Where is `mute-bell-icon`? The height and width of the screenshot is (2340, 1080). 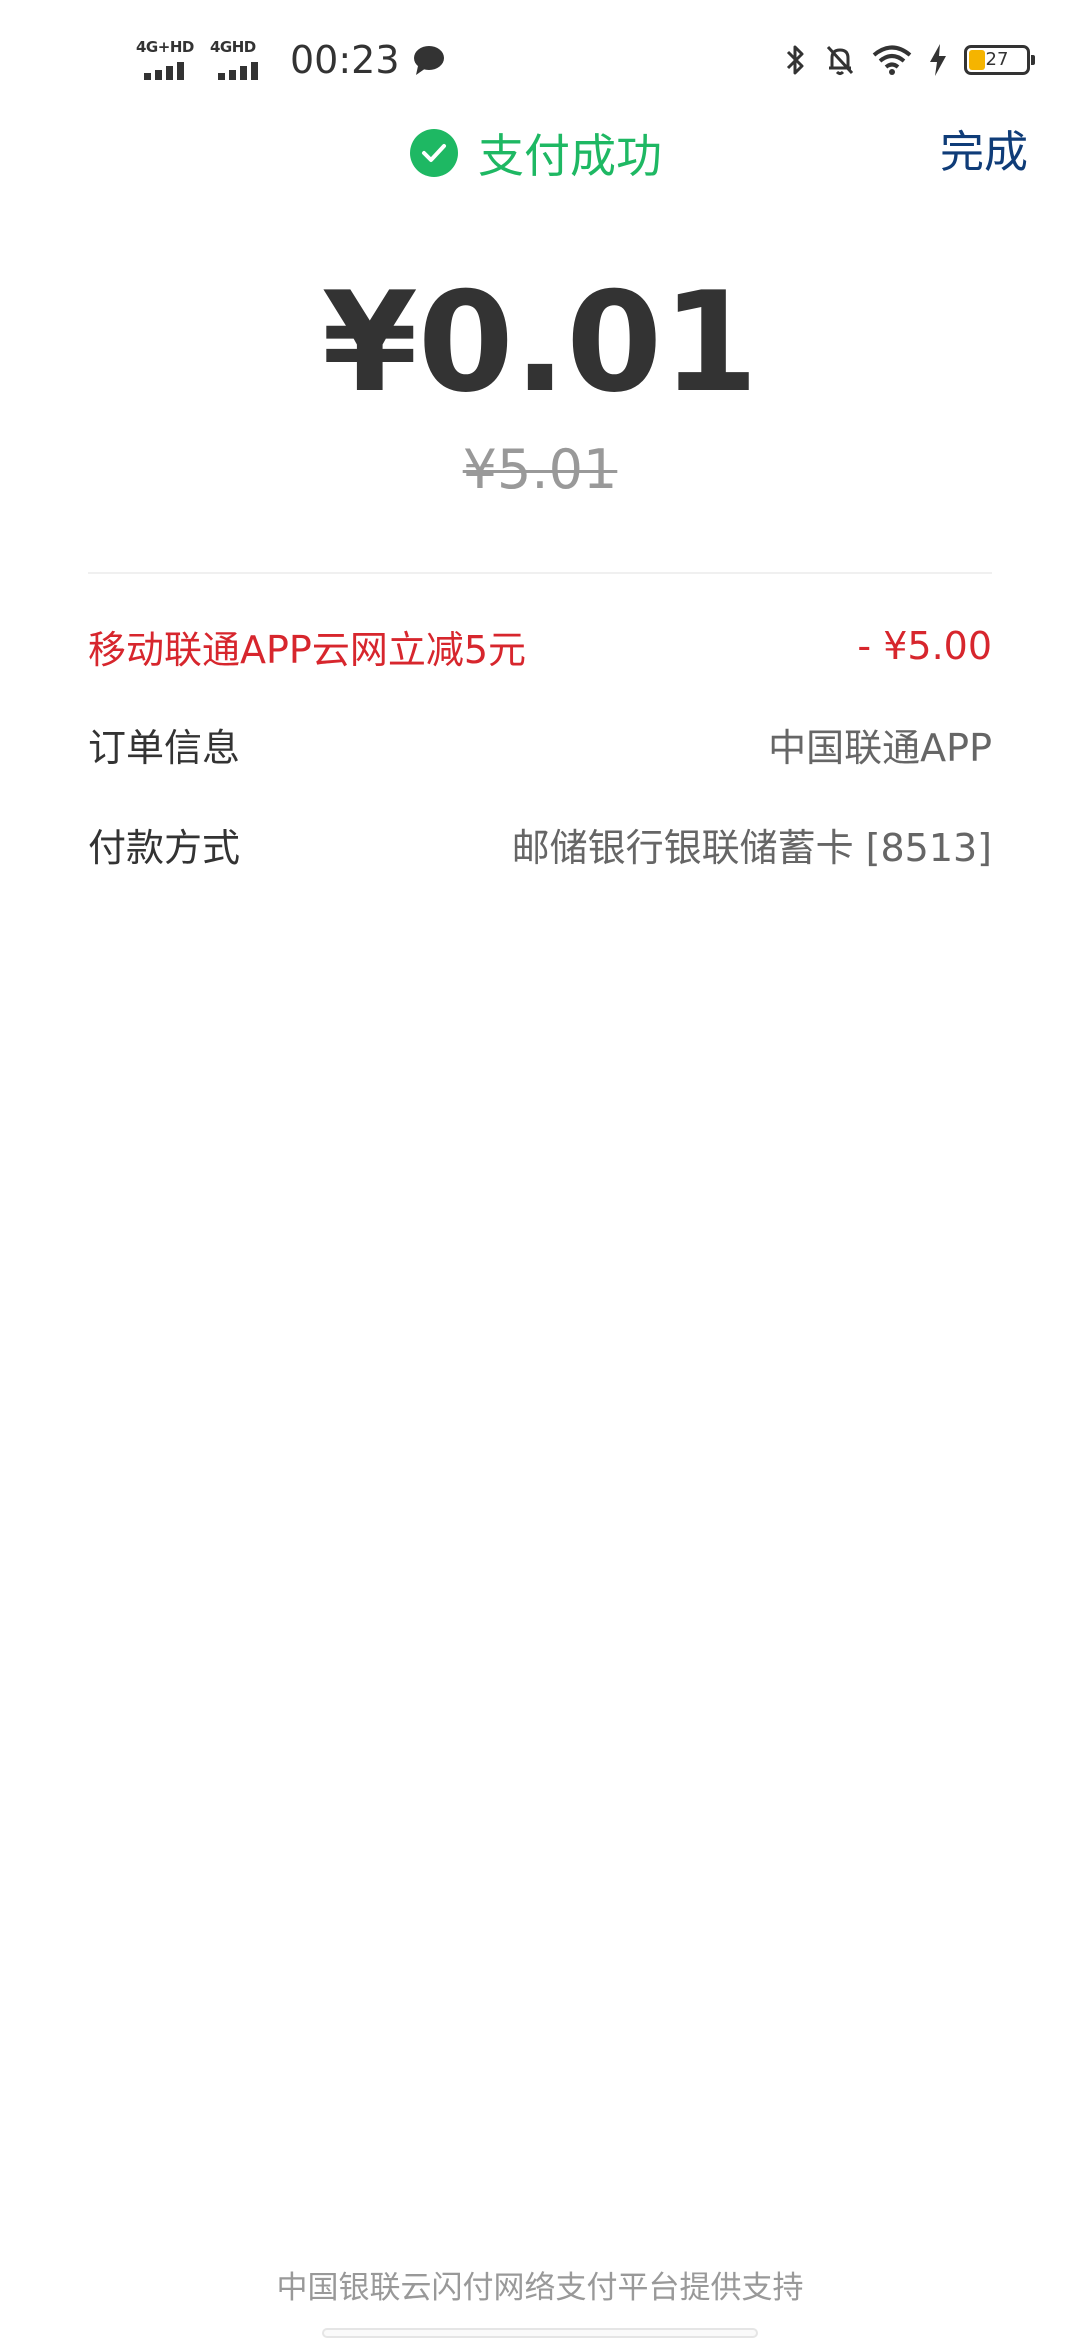
mute-bell-icon is located at coordinates (840, 60).